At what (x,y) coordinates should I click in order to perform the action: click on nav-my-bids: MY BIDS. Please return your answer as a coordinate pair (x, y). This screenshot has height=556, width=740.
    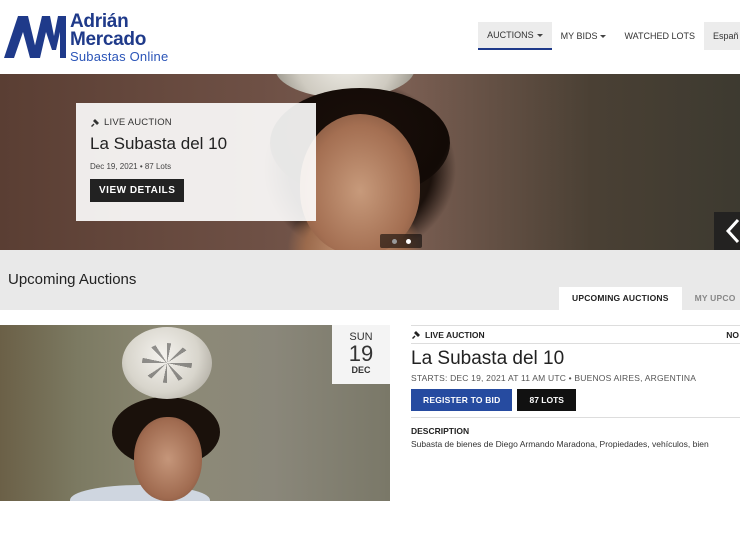
    Looking at the image, I should click on (584, 36).